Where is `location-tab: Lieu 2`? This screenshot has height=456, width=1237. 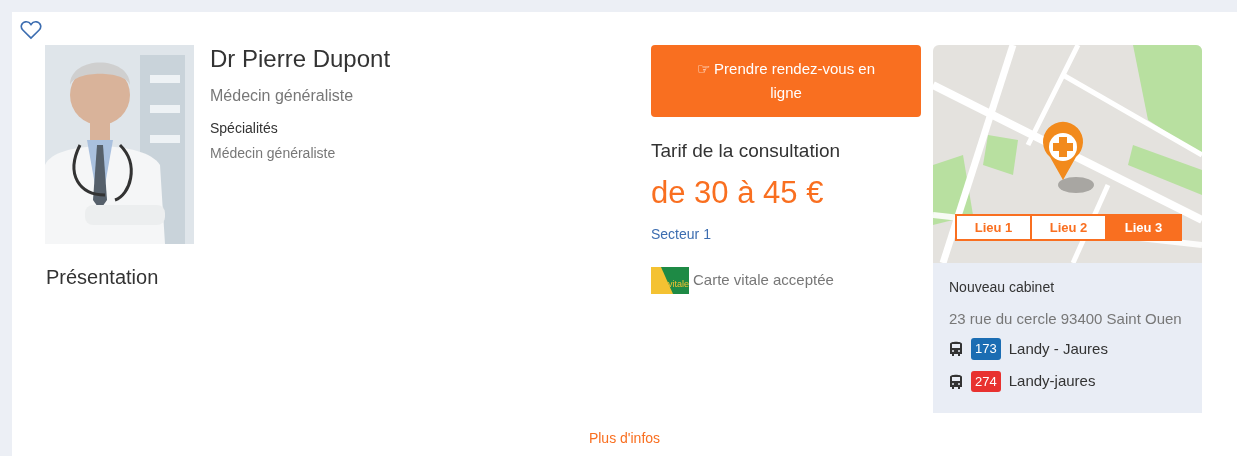 location-tab: Lieu 2 is located at coordinates (1068, 227).